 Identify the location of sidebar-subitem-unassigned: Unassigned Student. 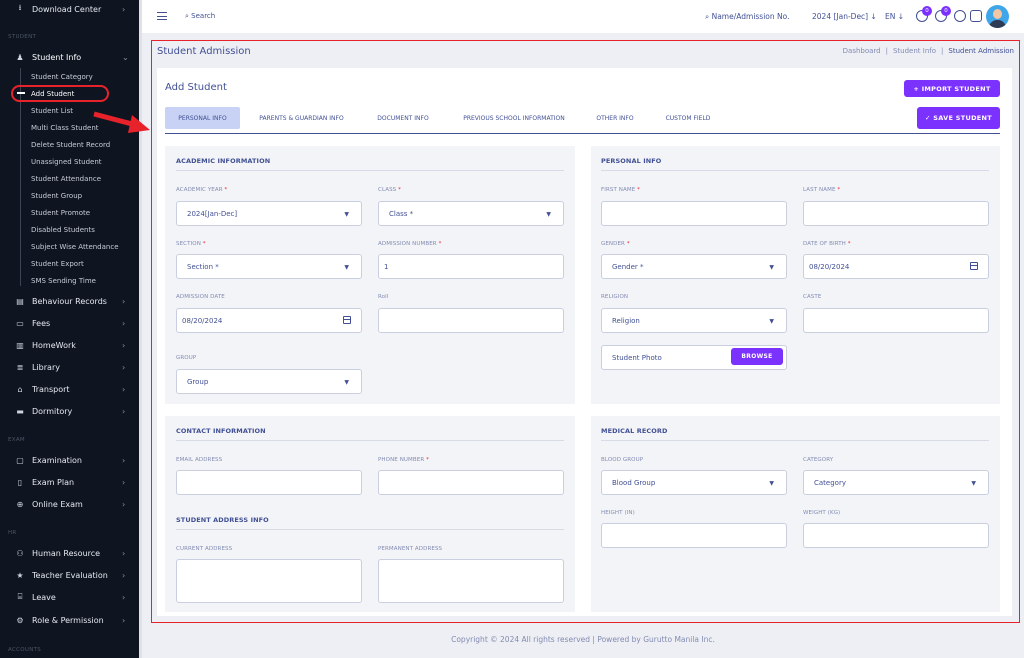
(66, 162).